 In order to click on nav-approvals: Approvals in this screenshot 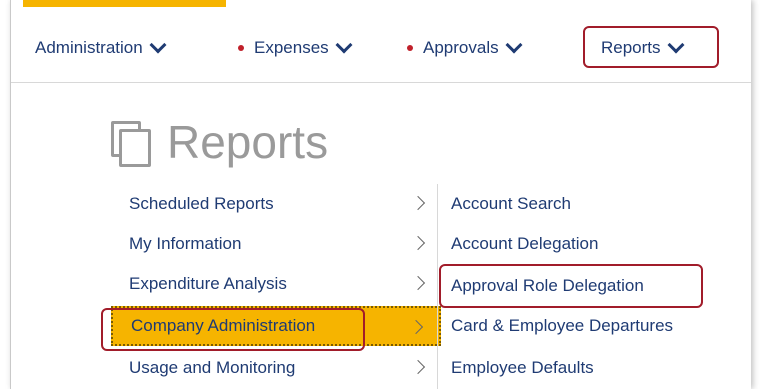, I will do `click(465, 48)`.